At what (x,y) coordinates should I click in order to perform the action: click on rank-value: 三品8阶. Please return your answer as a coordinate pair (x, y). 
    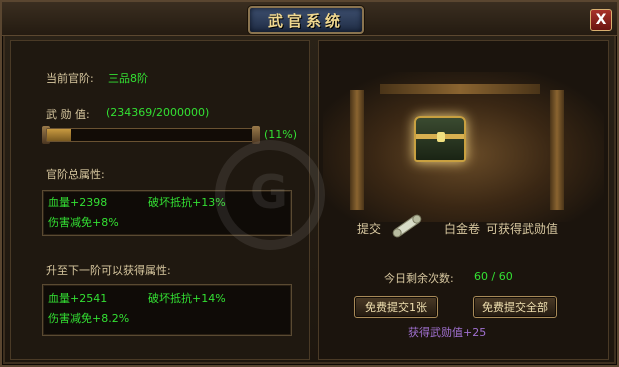
    Looking at the image, I should click on (128, 78).